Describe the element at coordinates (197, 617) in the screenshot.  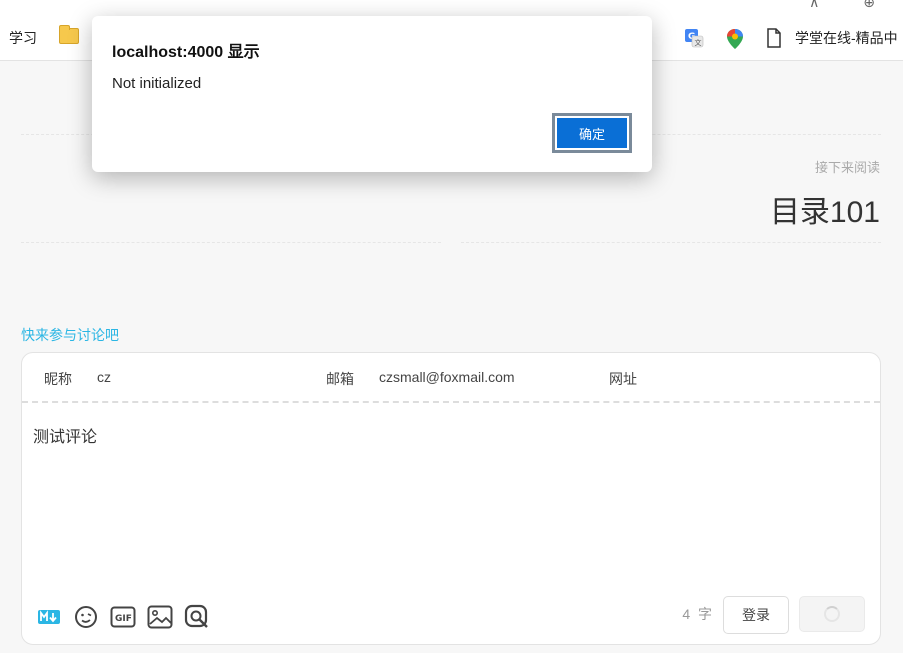
I see `preview-icon` at that location.